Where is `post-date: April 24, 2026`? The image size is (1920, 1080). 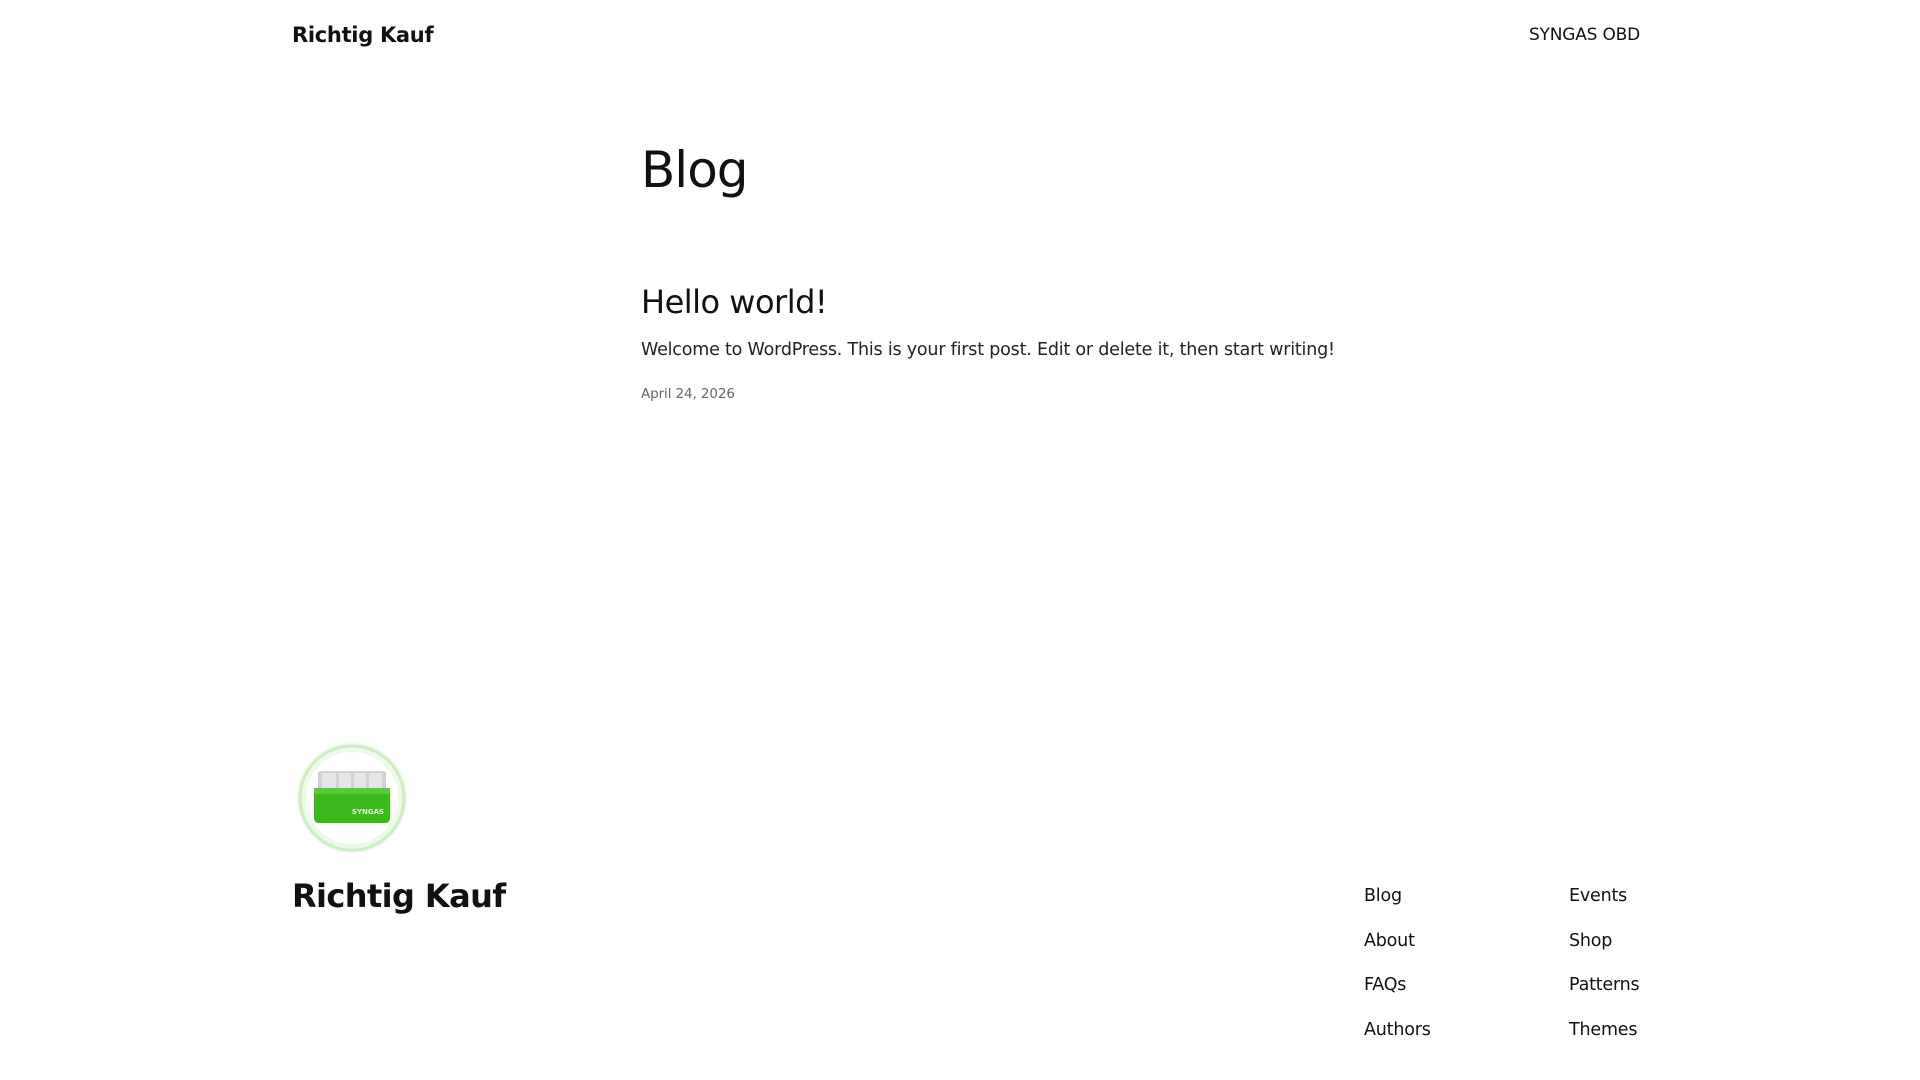 post-date: April 24, 2026 is located at coordinates (991, 394).